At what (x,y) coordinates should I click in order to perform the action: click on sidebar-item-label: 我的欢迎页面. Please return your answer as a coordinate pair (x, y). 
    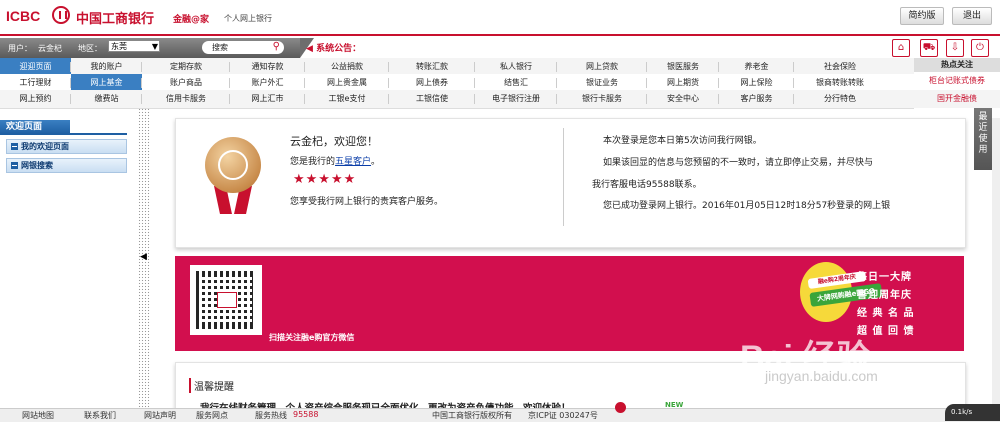
    Looking at the image, I should click on (45, 146).